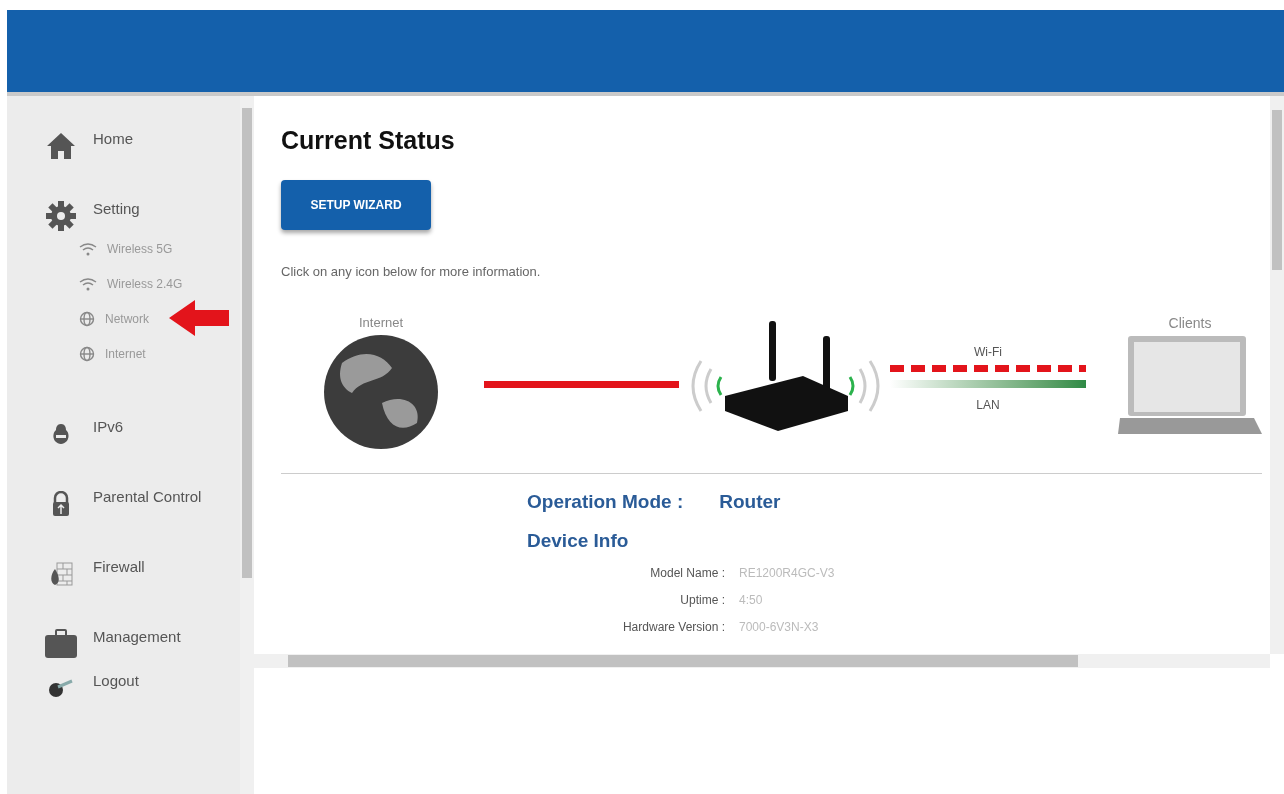 This screenshot has height=794, width=1284. I want to click on info-value: 7000-6V3N-X3, so click(779, 627).